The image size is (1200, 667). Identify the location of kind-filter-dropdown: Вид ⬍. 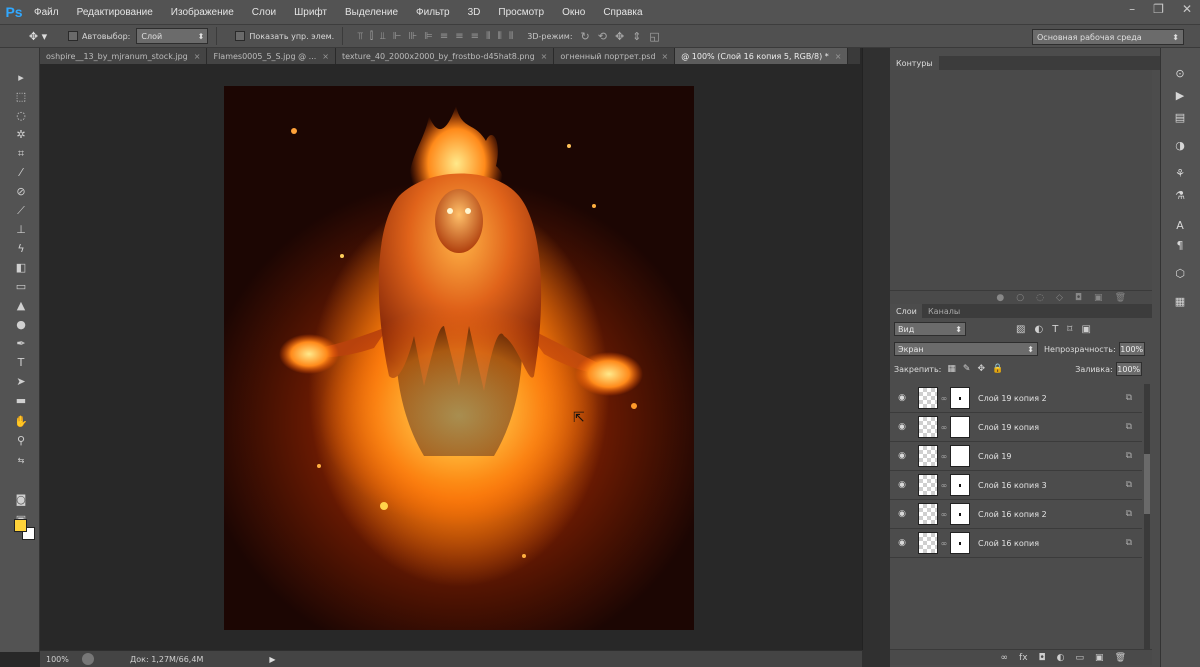
(930, 329).